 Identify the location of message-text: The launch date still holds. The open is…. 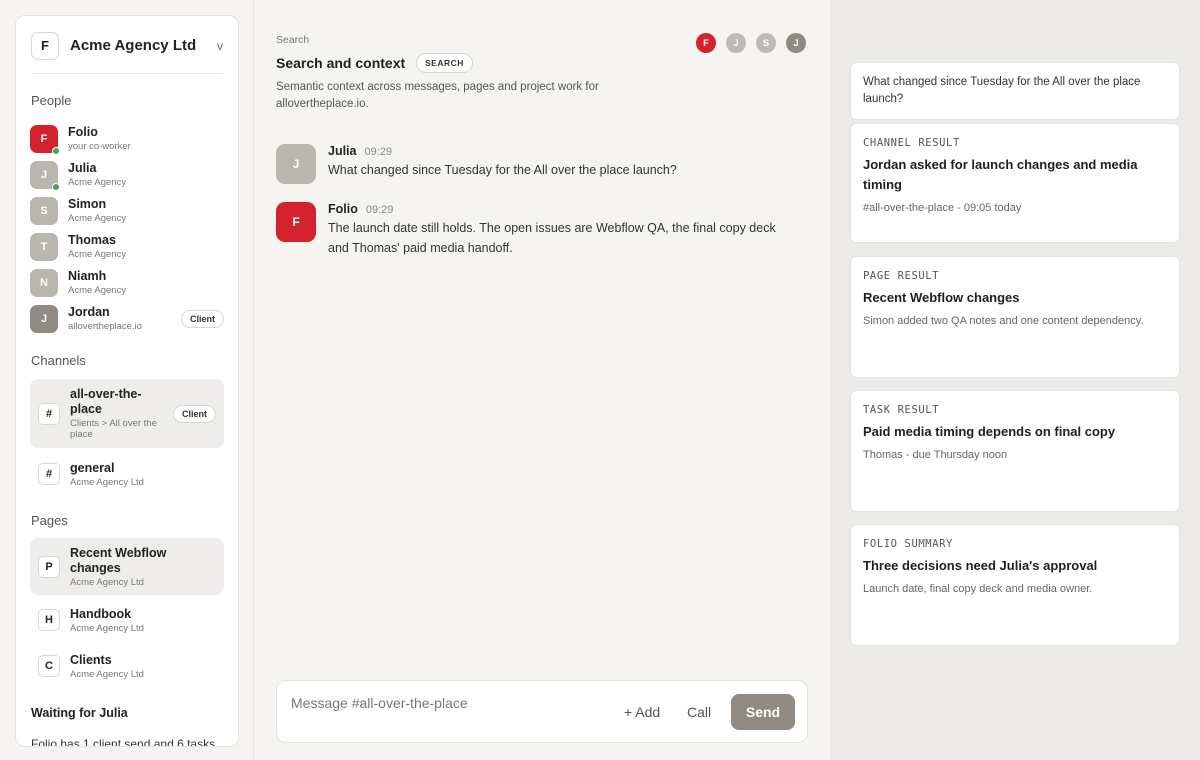
(552, 238).